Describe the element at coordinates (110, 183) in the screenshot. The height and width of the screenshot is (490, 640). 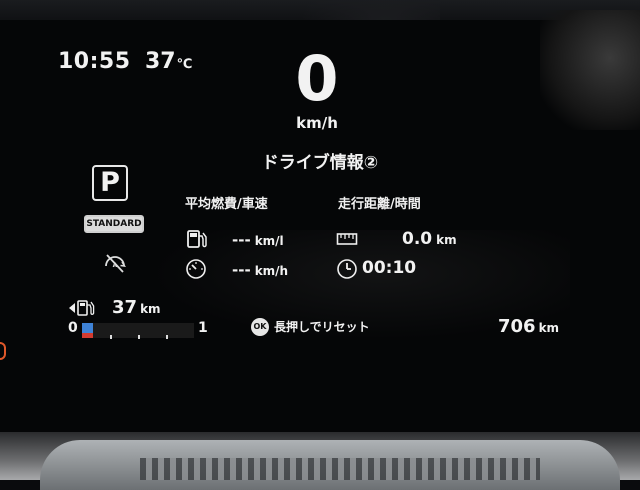
I see `gear-indicator: P` at that location.